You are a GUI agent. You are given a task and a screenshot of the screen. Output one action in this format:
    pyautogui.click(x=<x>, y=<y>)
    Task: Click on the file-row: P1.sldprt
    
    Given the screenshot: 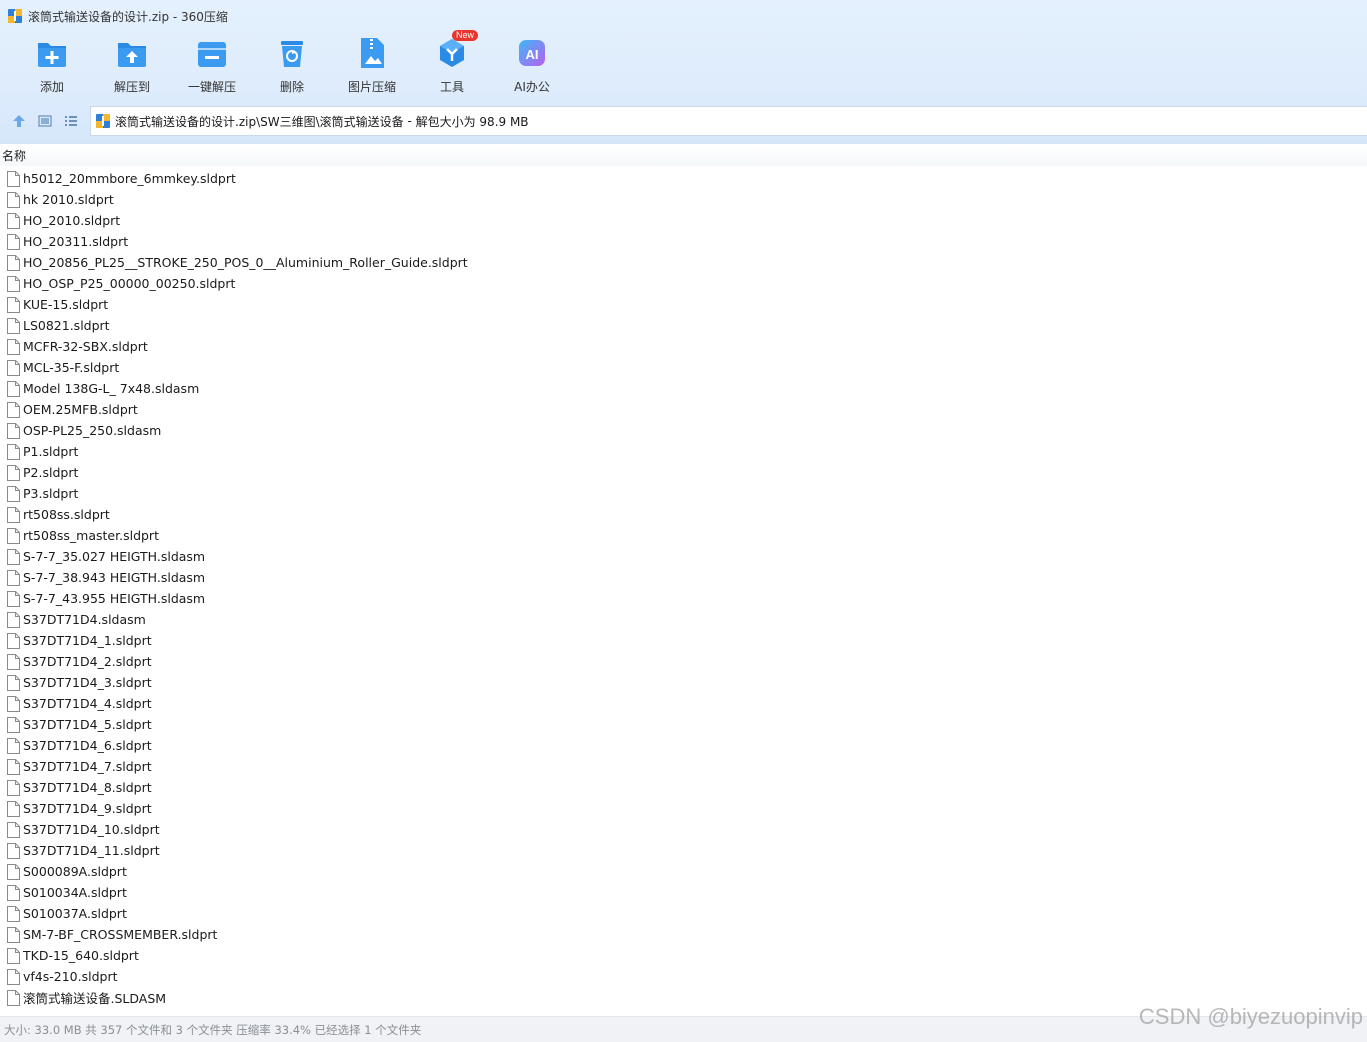 What is the action you would take?
    pyautogui.click(x=683, y=451)
    